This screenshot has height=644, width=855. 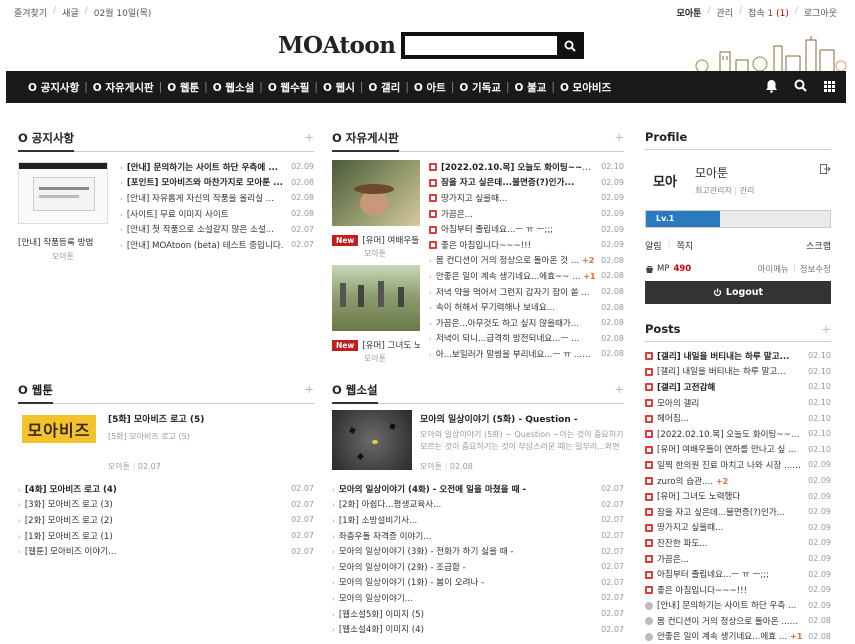 I want to click on logout-link: 로그아웃, so click(x=820, y=12).